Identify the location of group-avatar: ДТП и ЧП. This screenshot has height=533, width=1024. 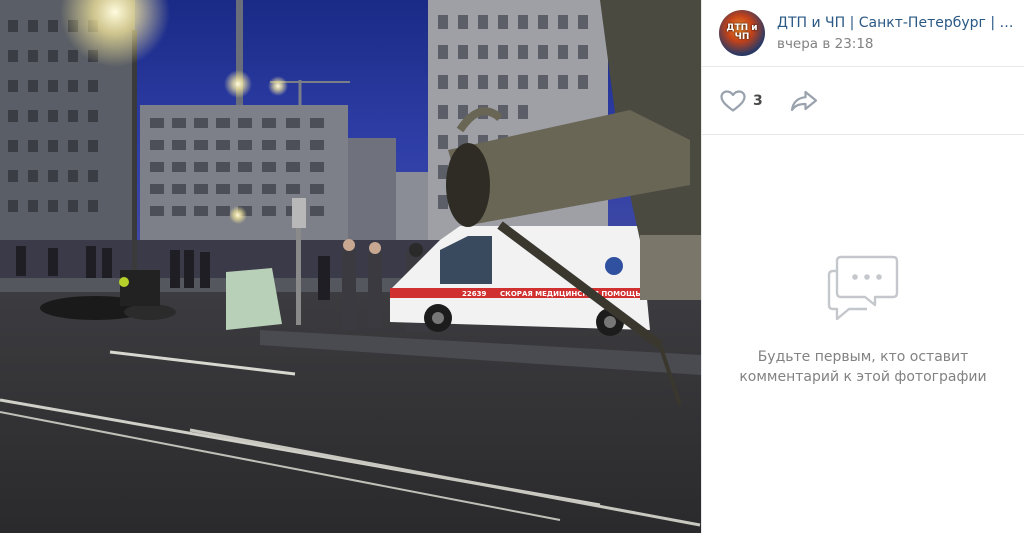
(742, 33).